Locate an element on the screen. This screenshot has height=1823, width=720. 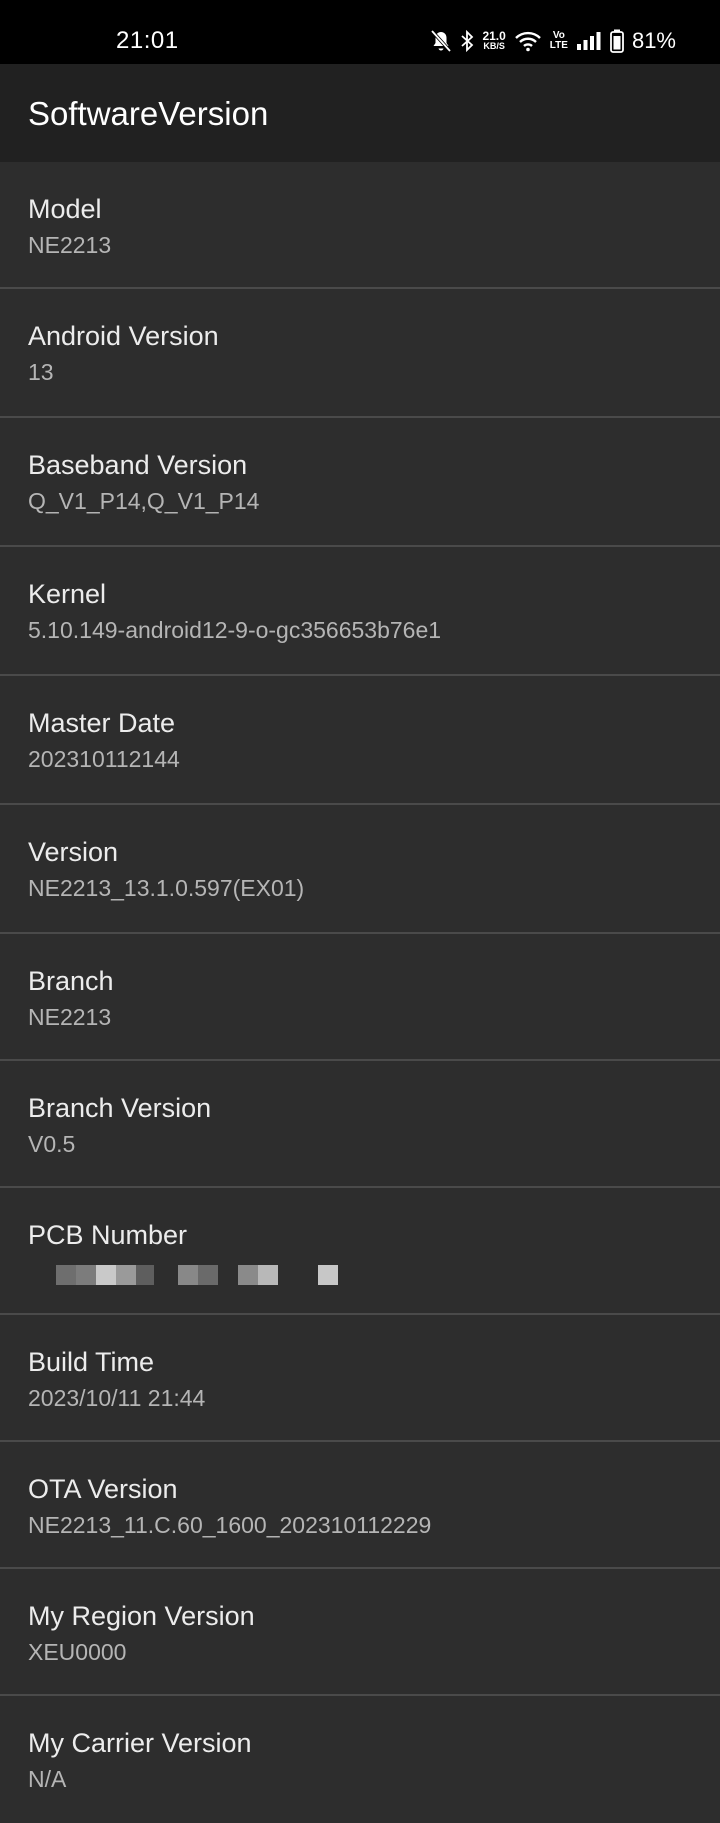
item-label: Master Date is located at coordinates (102, 723).